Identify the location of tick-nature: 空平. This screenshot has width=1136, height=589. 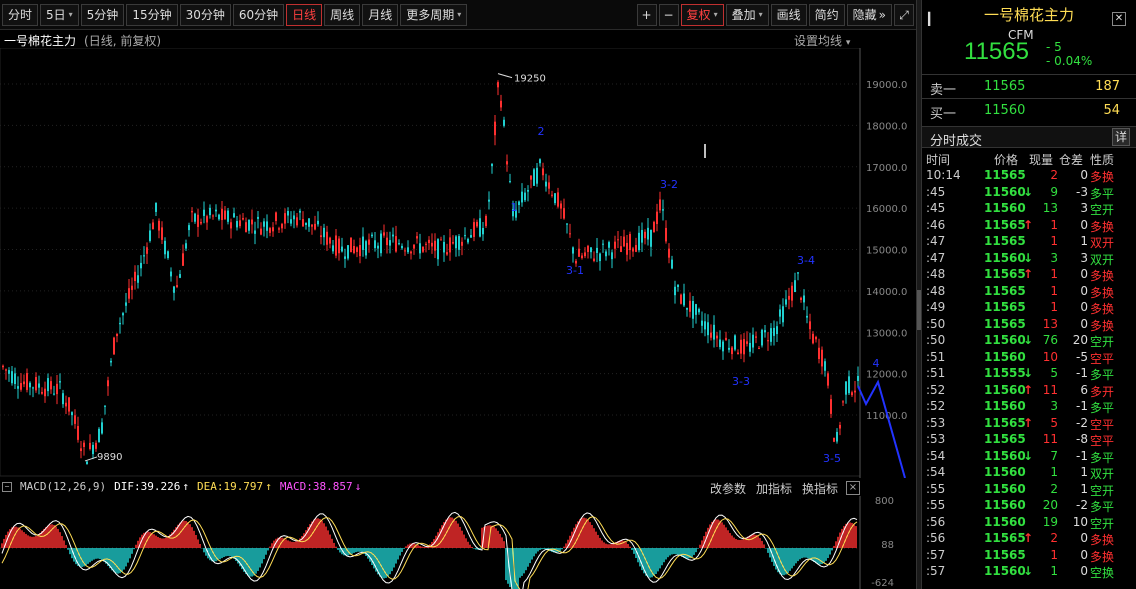
(1102, 441).